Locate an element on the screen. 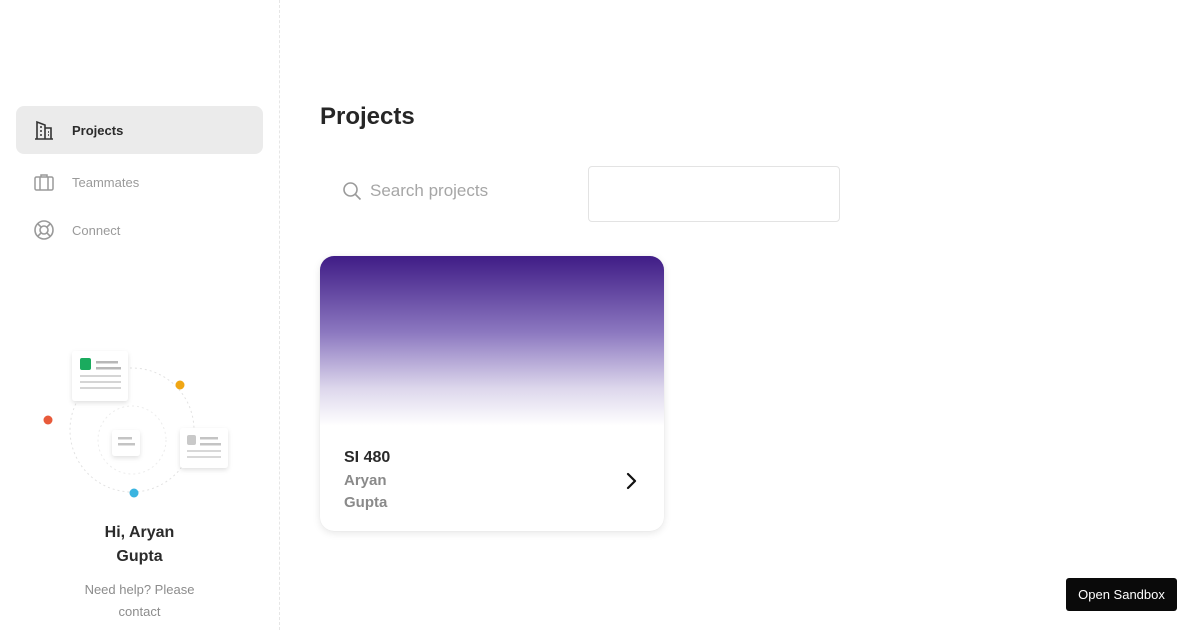 Image resolution: width=1200 pixels, height=630 pixels. project-owner: Aryan Gupta is located at coordinates (366, 491).